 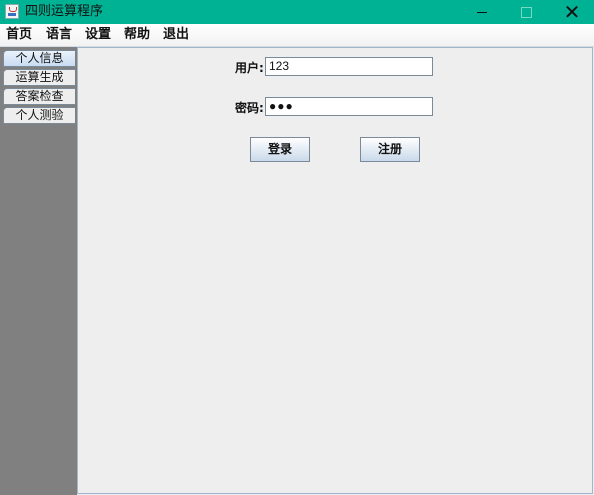 What do you see at coordinates (249, 108) in the screenshot?
I see `password-label: 密码:` at bounding box center [249, 108].